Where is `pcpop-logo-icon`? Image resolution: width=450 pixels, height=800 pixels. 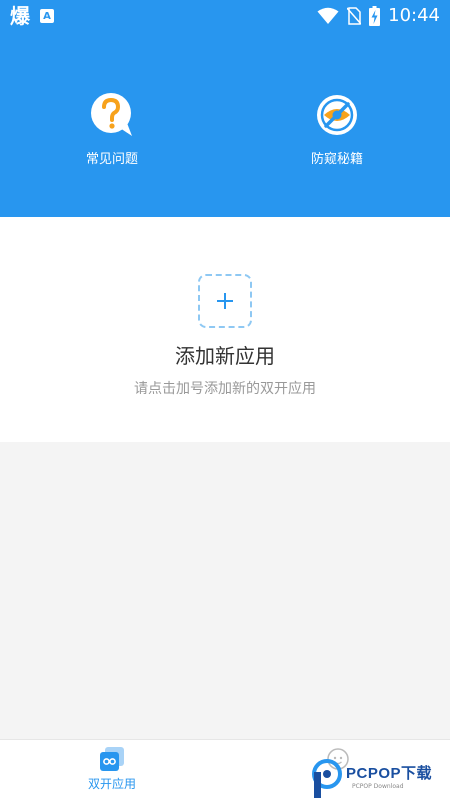 pcpop-logo-icon is located at coordinates (327, 778).